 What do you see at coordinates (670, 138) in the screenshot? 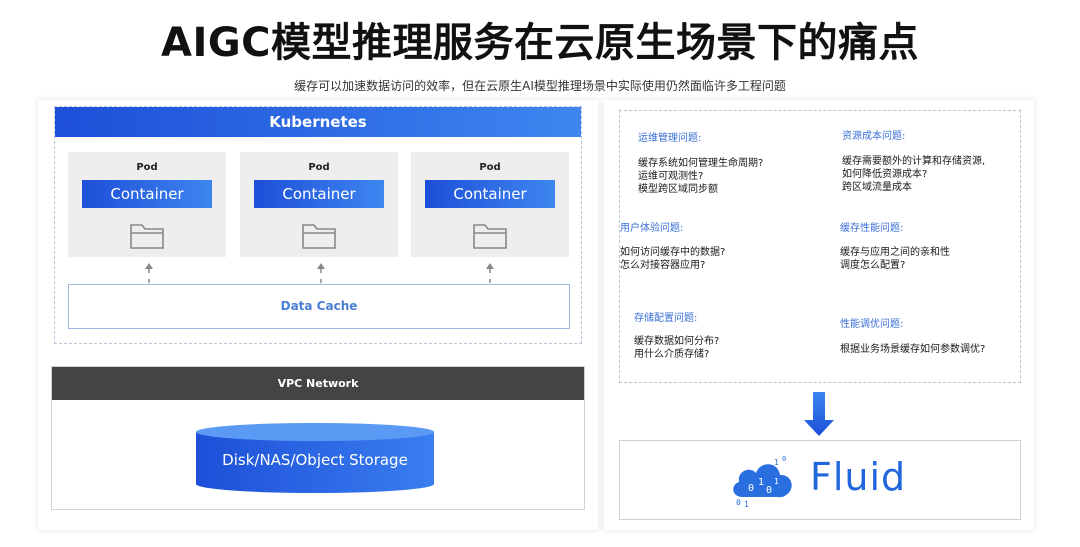
I see `issue-title: 运维管理问题:` at bounding box center [670, 138].